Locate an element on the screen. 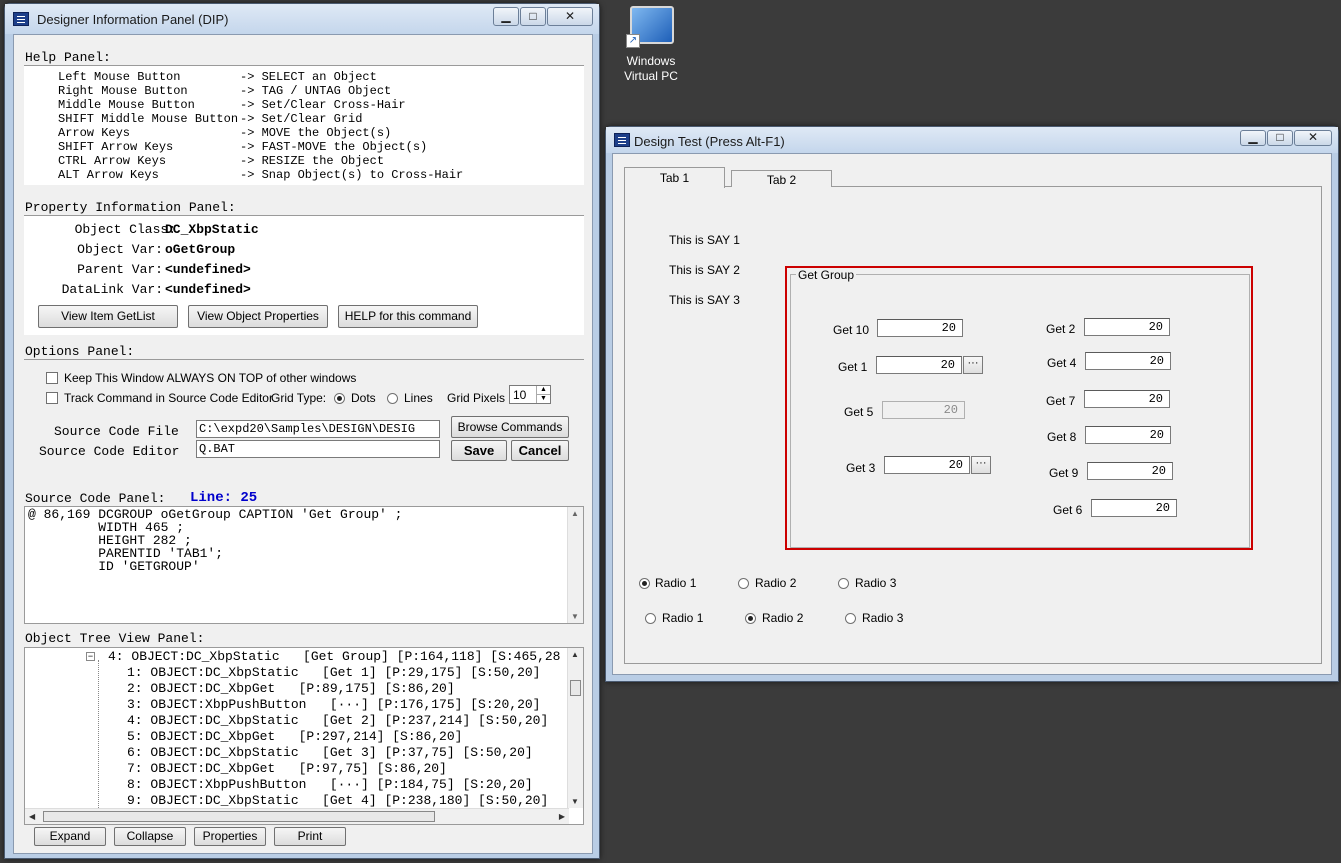 This screenshot has width=1341, height=863. source-code-file-label: Source Code File is located at coordinates (116, 431).